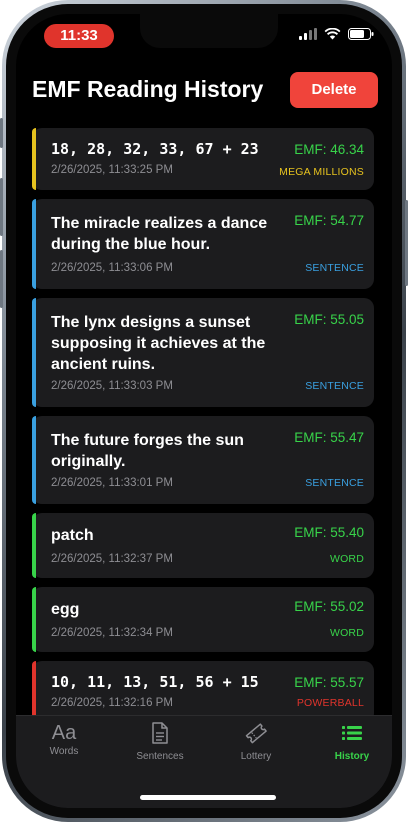 This screenshot has height=822, width=408. What do you see at coordinates (329, 606) in the screenshot?
I see `entry-emf-value: EMF: 55.02` at bounding box center [329, 606].